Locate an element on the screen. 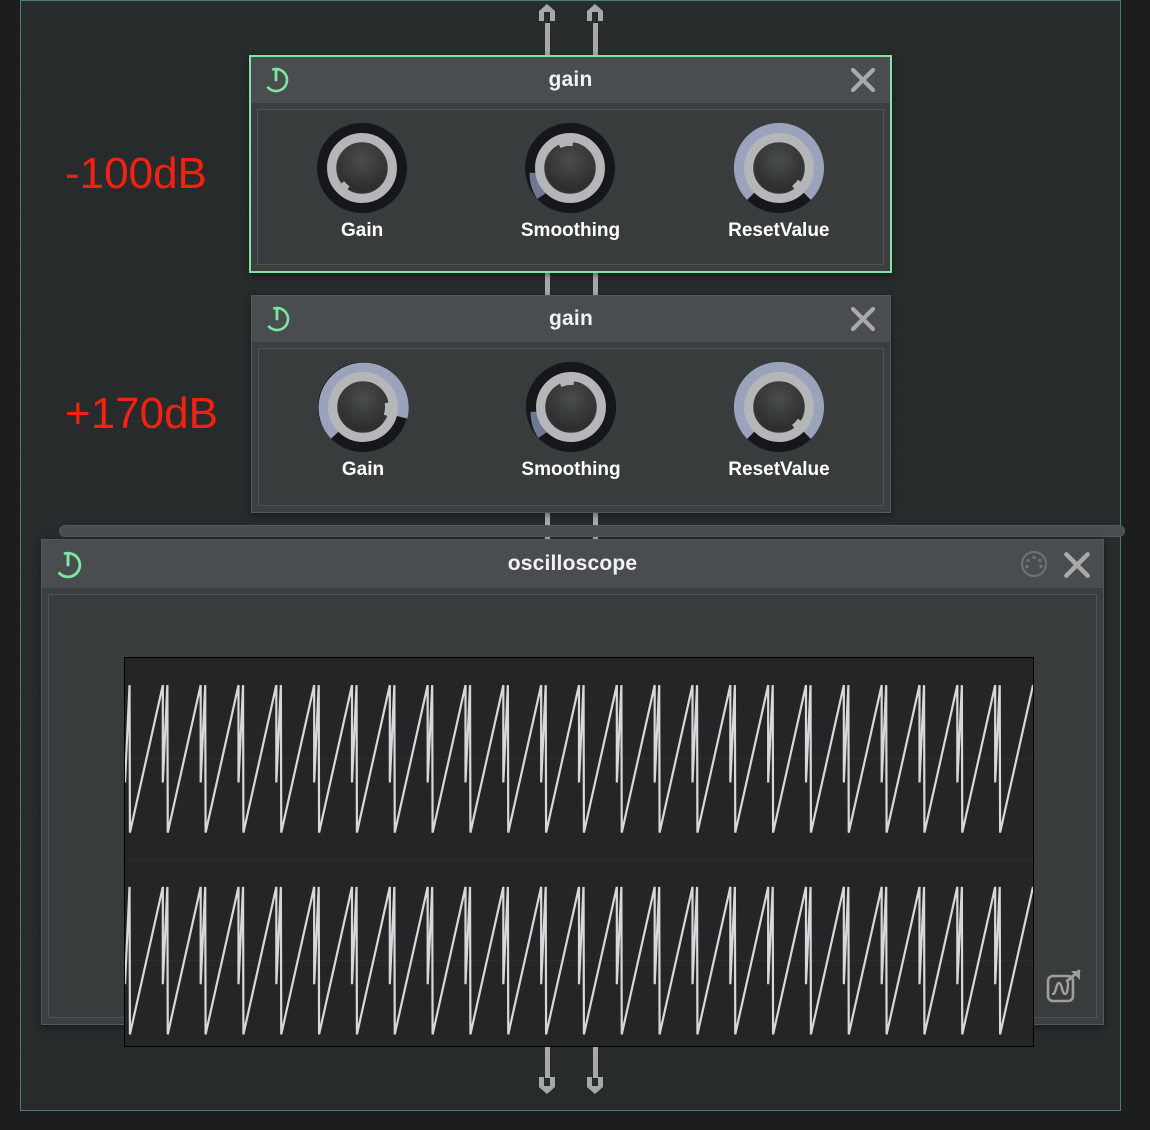 The image size is (1150, 1130). annotation-gain-1: -100dB is located at coordinates (136, 173).